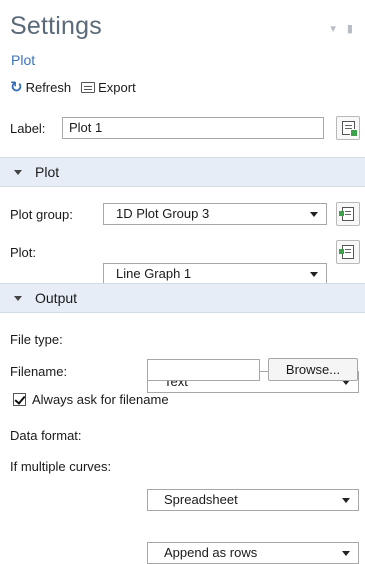 The width and height of the screenshot is (365, 564). Describe the element at coordinates (23, 252) in the screenshot. I see `plot-label: Plot:` at that location.